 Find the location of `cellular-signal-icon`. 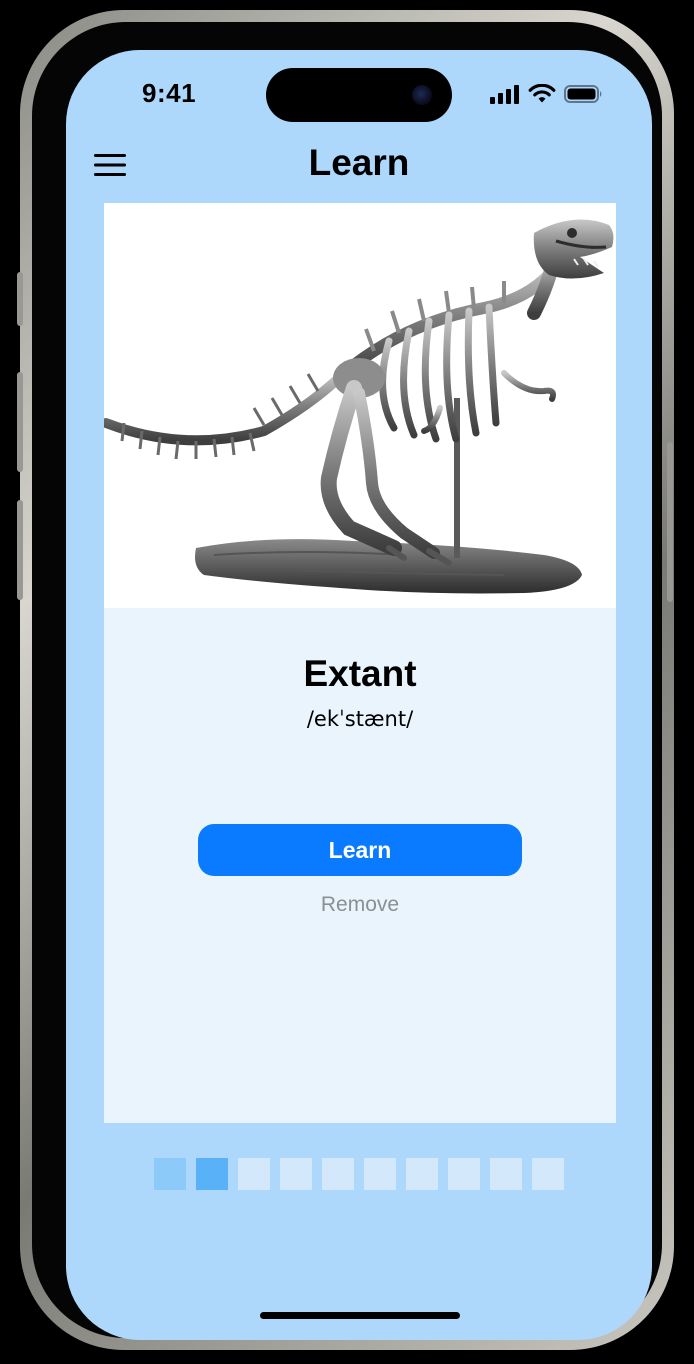

cellular-signal-icon is located at coordinates (504, 94).